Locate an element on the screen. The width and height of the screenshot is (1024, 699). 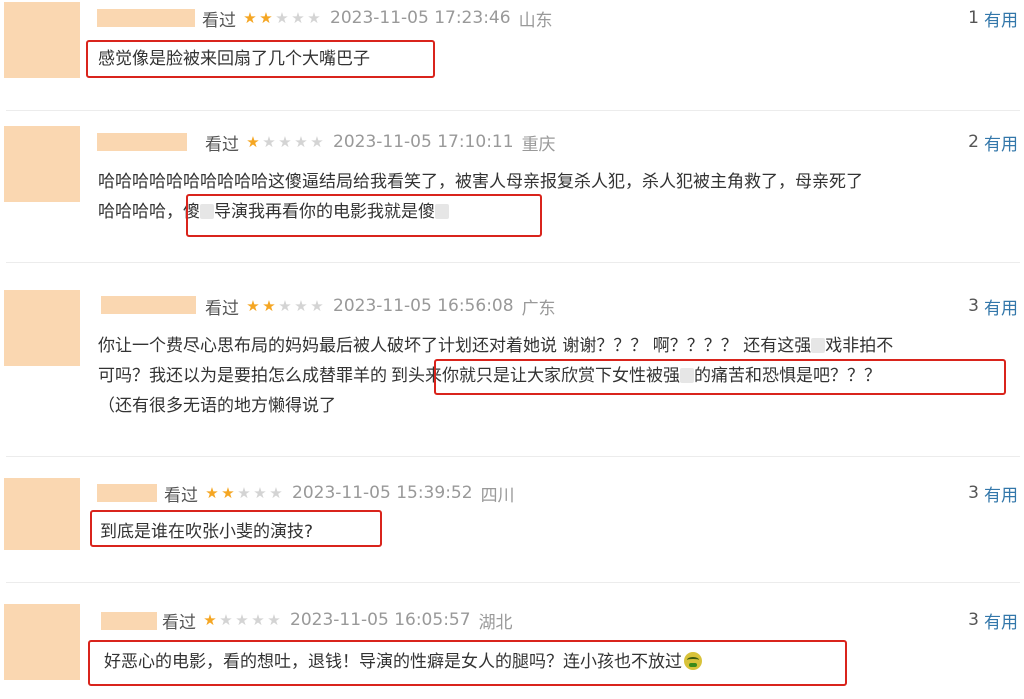
review-meta: 看过 ★ ★ ★ ★ ★ 2023-11-05 16:56:08 广东 is located at coordinates (380, 306).